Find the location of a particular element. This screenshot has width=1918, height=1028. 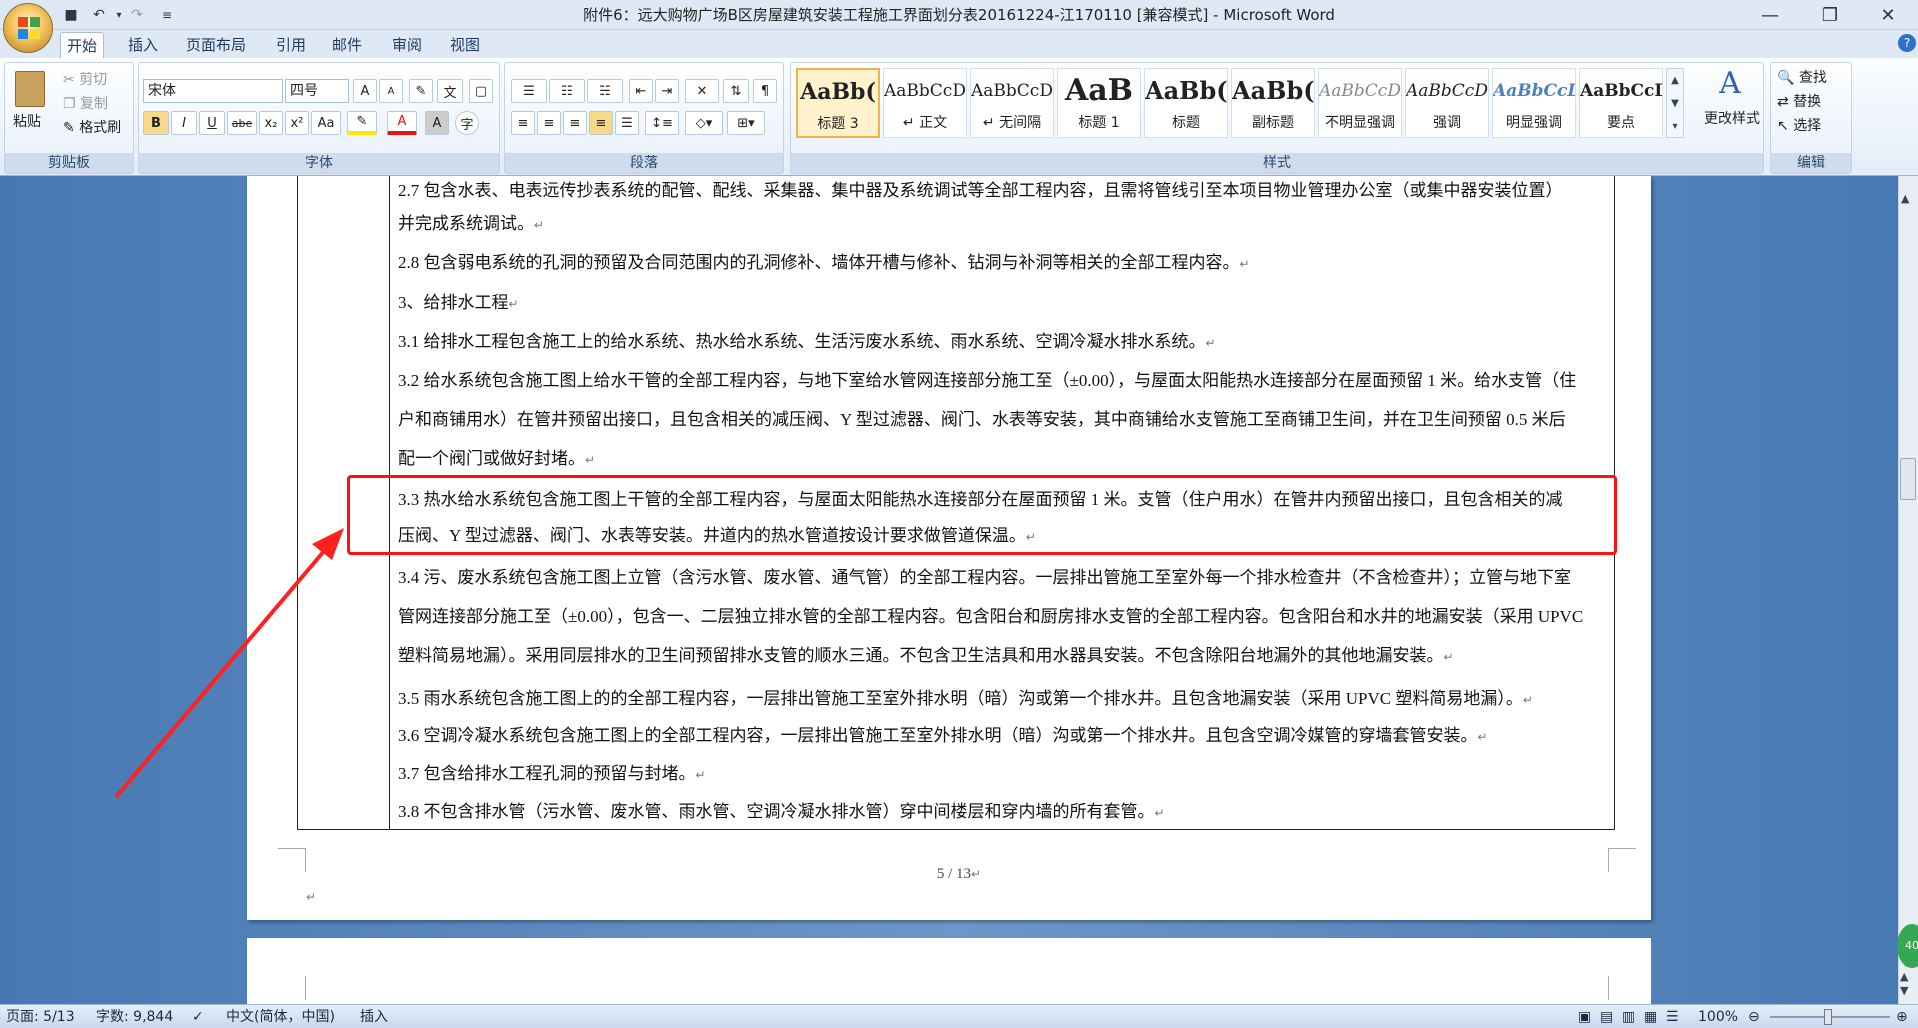

scroll-thumb is located at coordinates (1908, 479).